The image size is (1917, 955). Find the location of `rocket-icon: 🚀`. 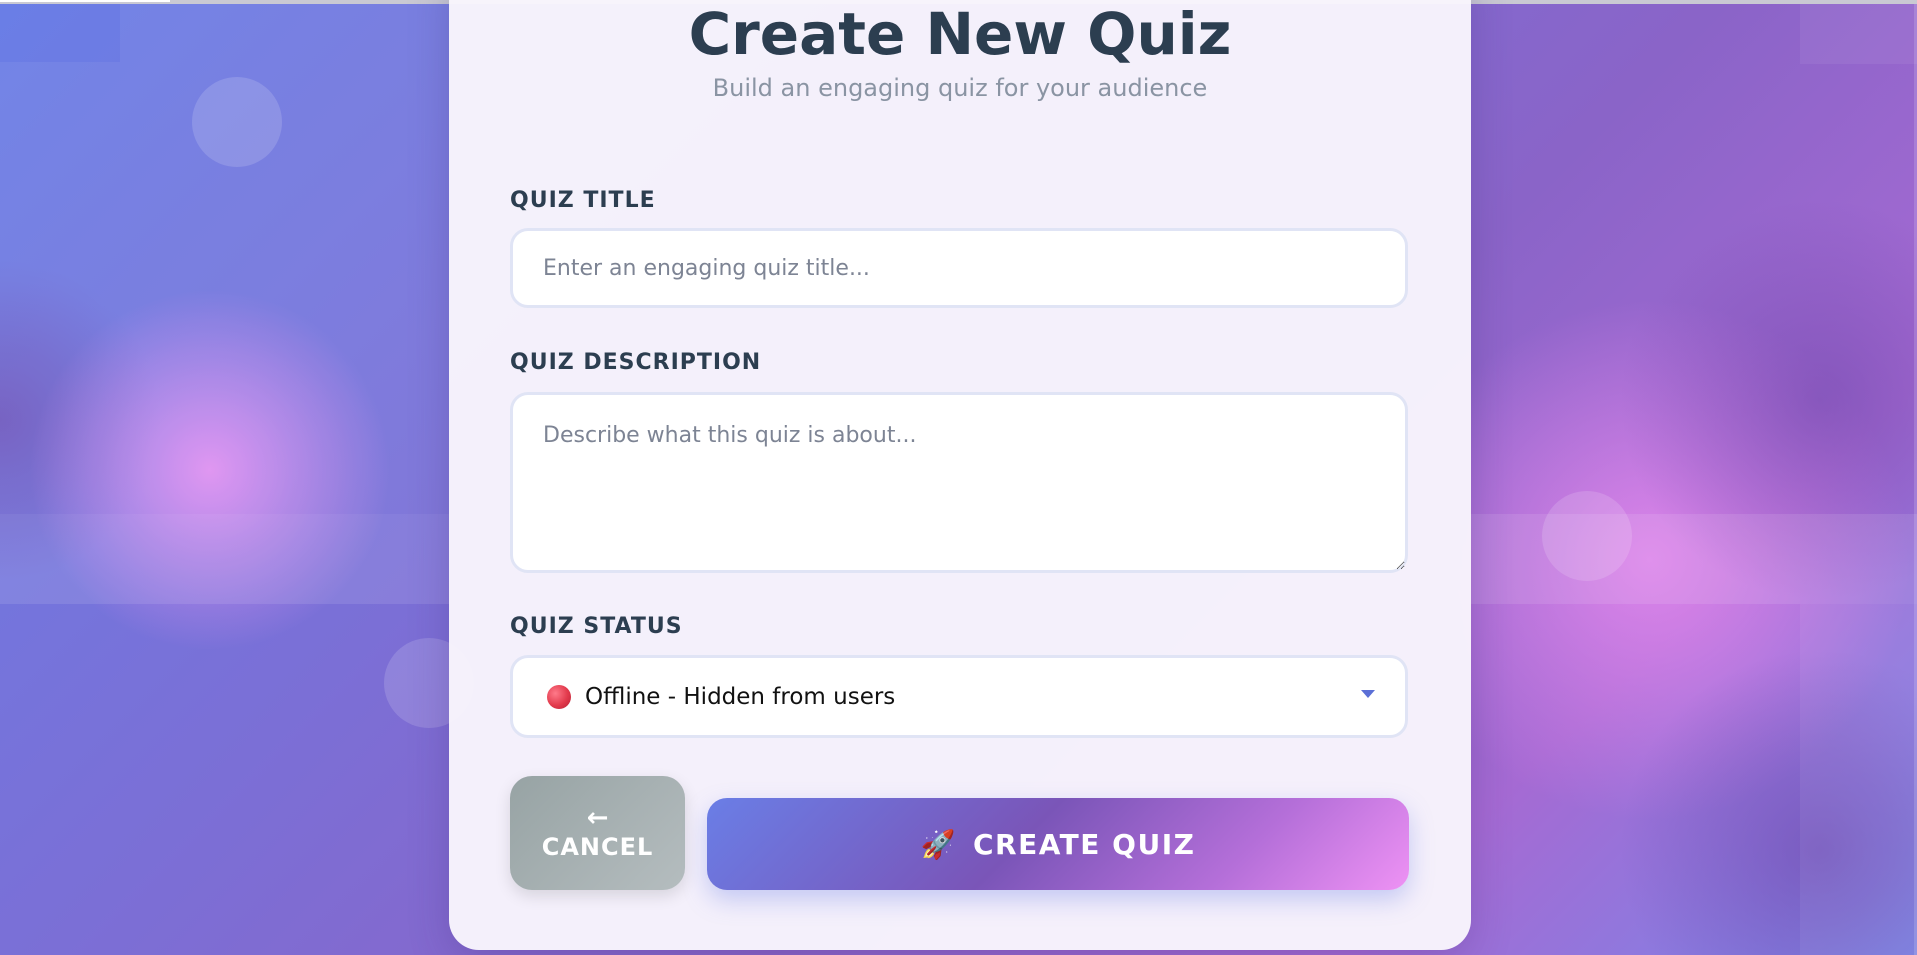

rocket-icon: 🚀 is located at coordinates (938, 844).